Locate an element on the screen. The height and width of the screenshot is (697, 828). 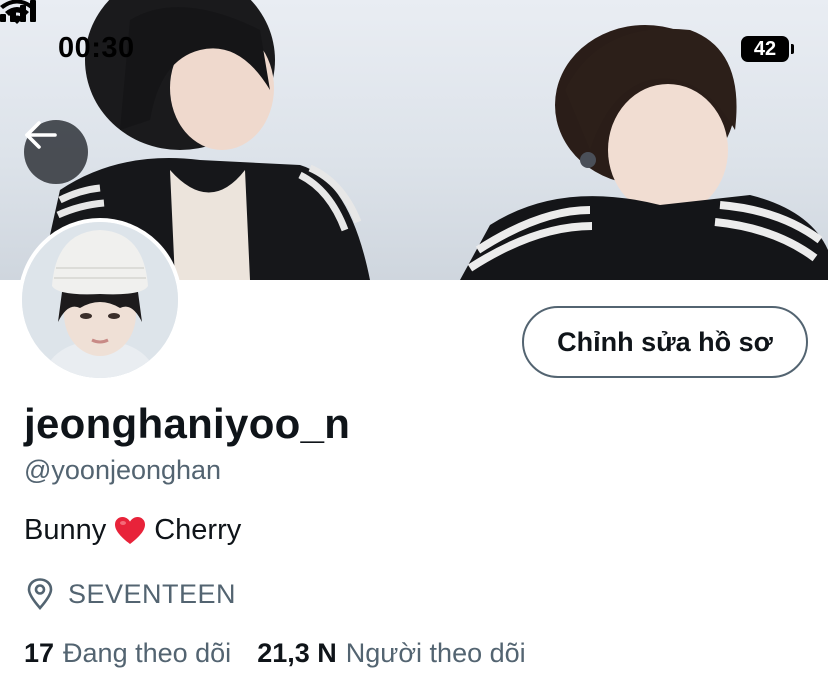
edit-profile-button: Chỉnh sửa hồ sơ is located at coordinates (665, 342).